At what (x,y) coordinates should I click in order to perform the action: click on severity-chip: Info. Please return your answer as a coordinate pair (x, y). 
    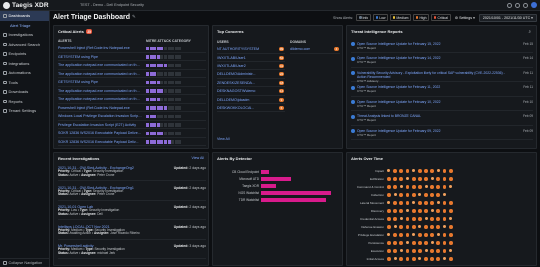
    Looking at the image, I should click on (364, 17).